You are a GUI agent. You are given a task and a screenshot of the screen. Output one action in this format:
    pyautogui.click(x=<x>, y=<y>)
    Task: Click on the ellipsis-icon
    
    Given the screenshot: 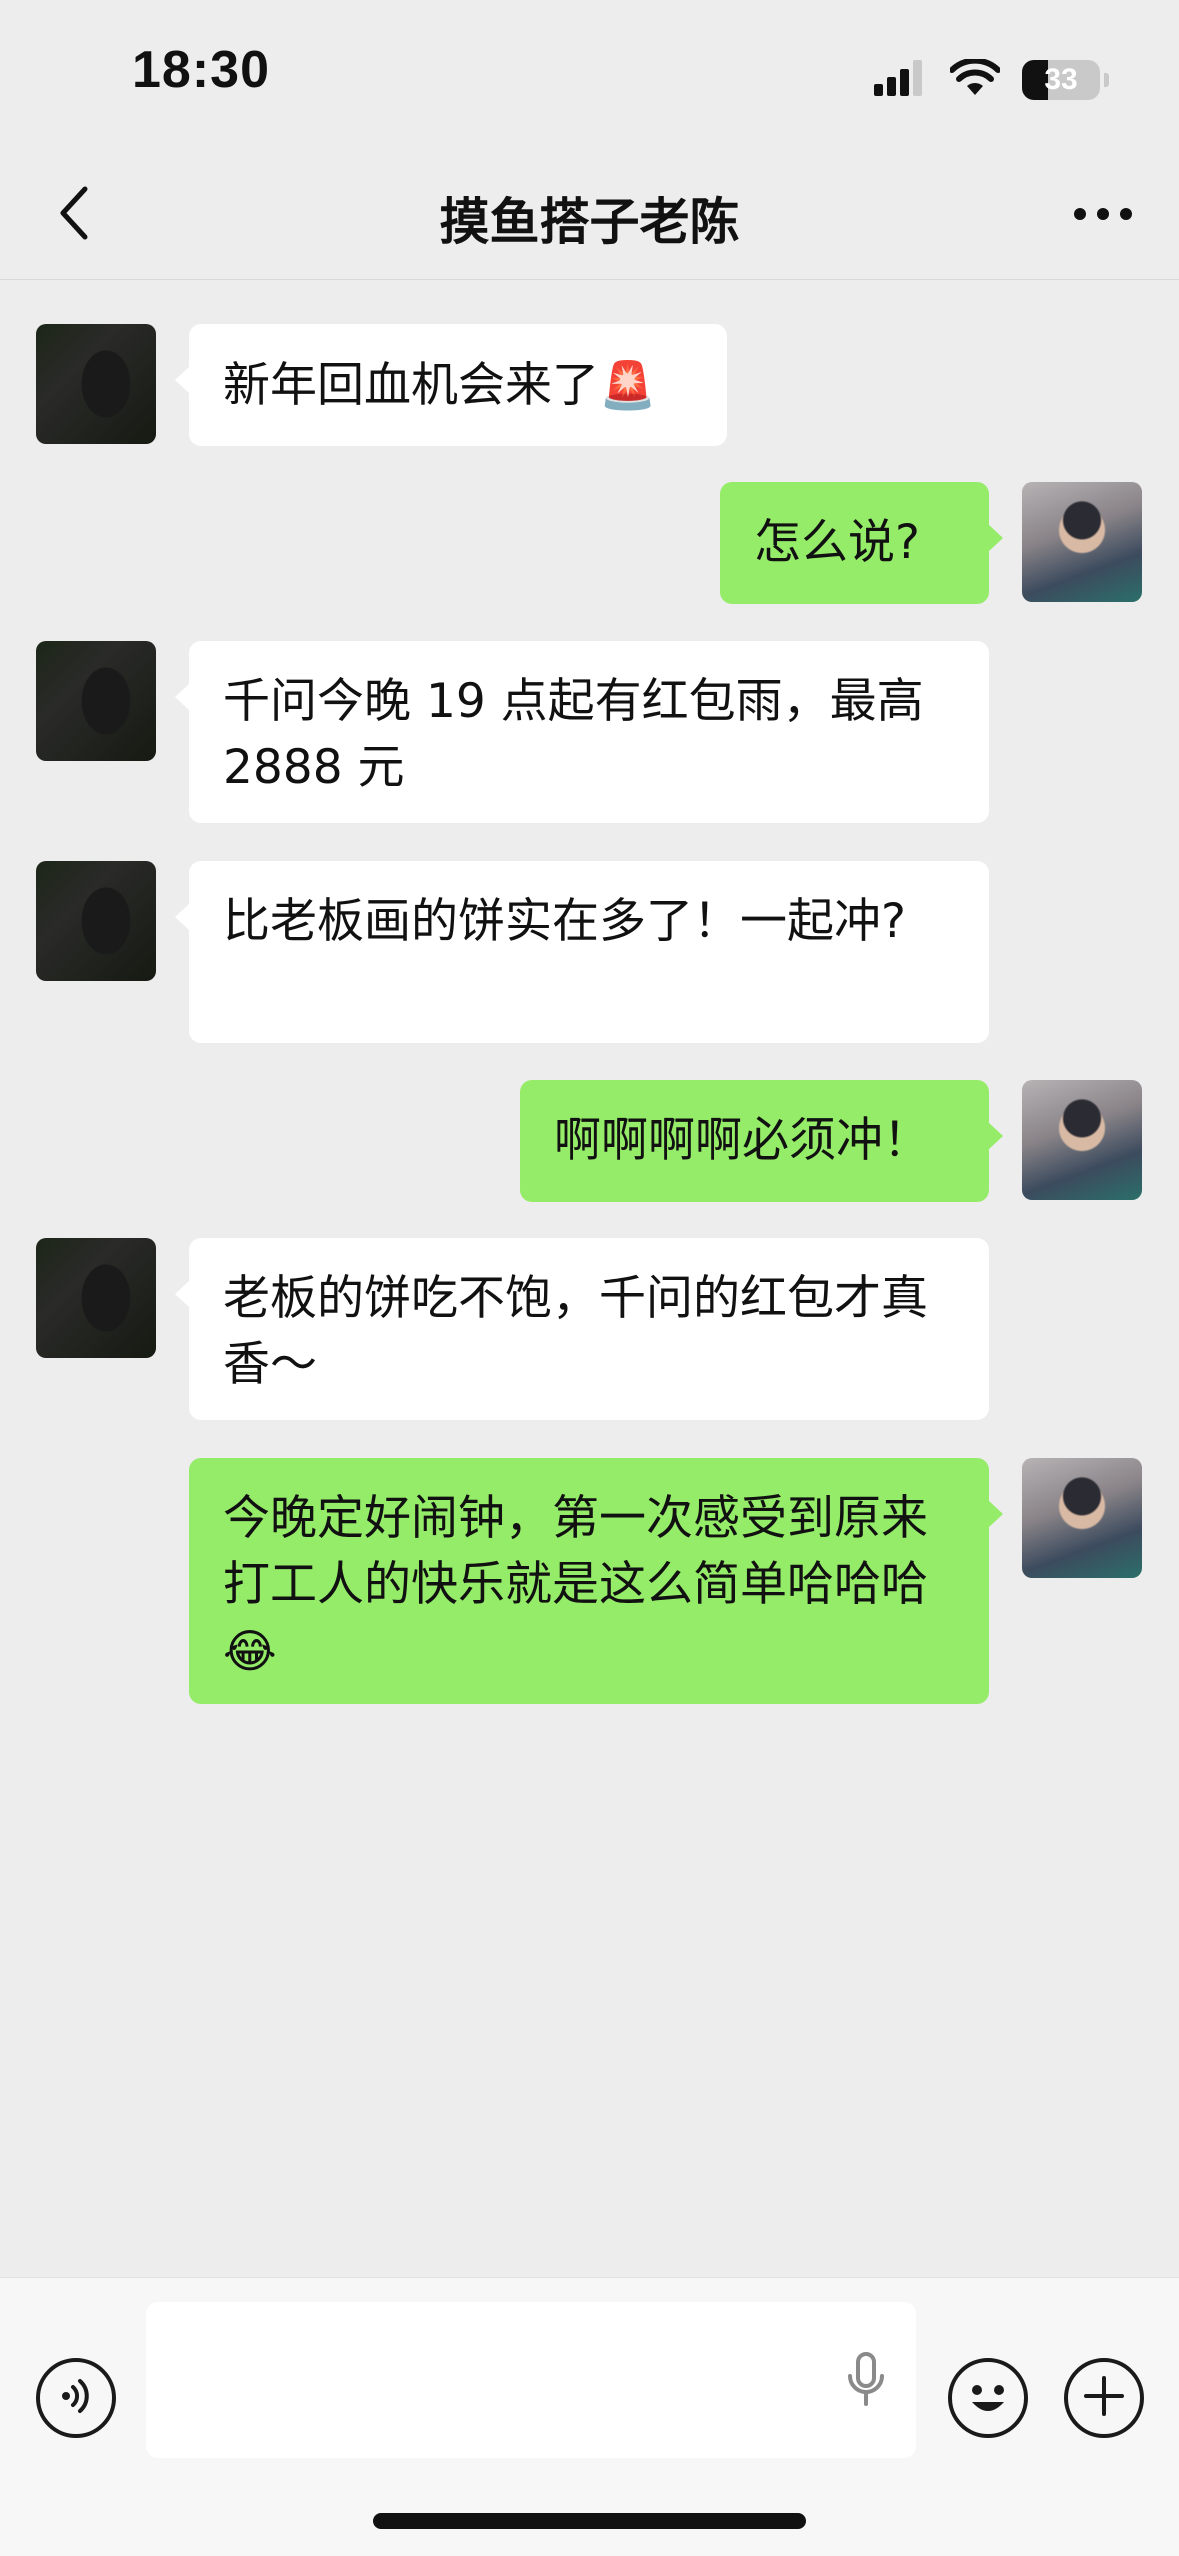 What is the action you would take?
    pyautogui.click(x=1103, y=215)
    